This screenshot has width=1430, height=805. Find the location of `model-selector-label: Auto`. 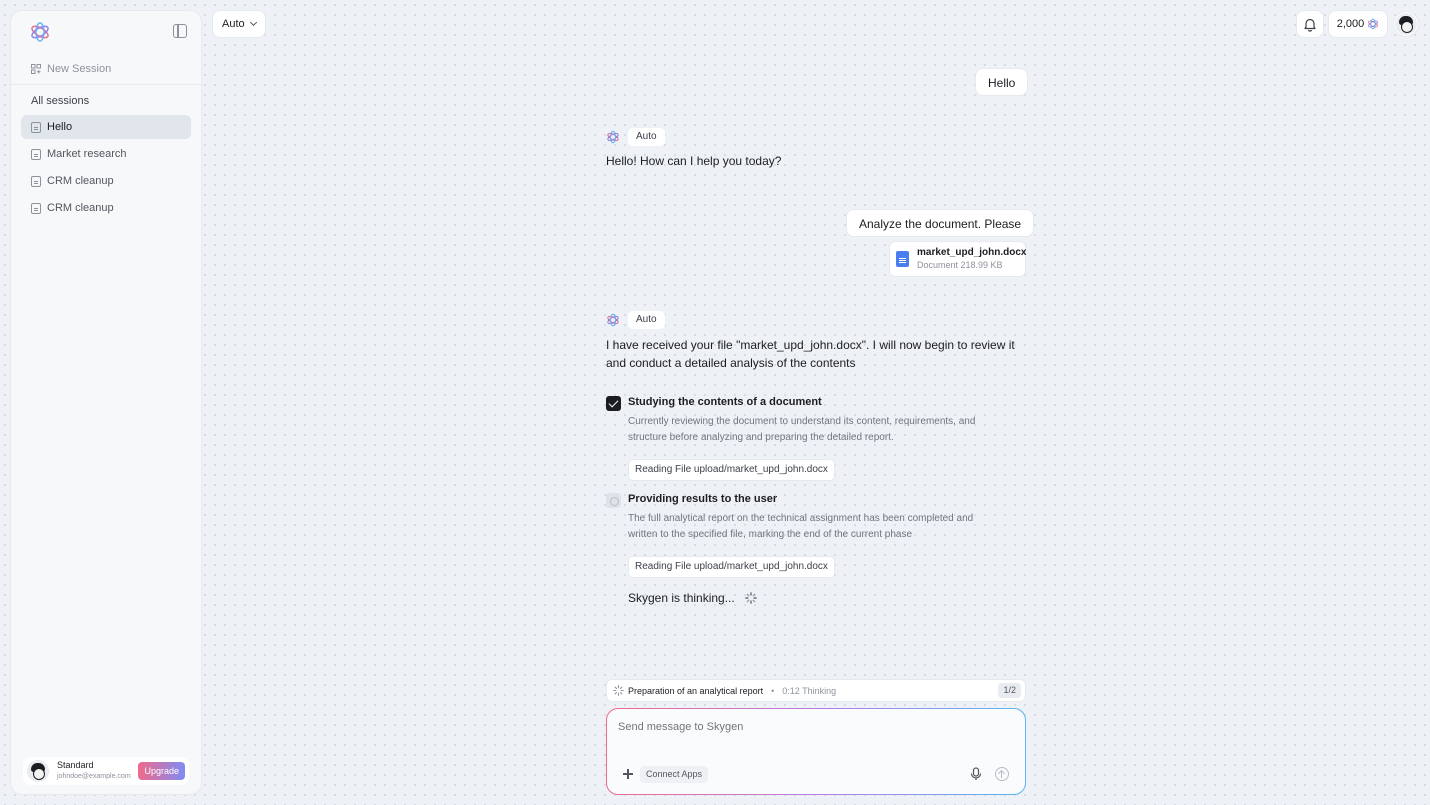

model-selector-label: Auto is located at coordinates (233, 24).